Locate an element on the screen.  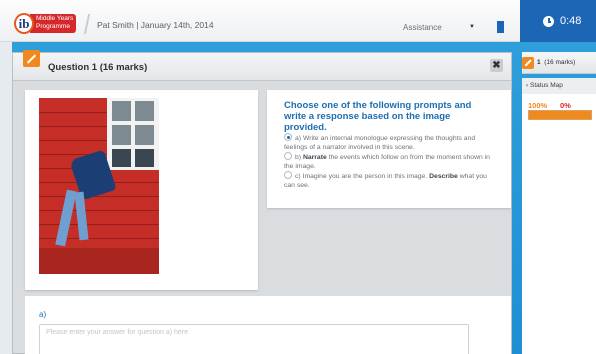
question-header: Question 1 (16 marks) ✖ is located at coordinates (262, 65).